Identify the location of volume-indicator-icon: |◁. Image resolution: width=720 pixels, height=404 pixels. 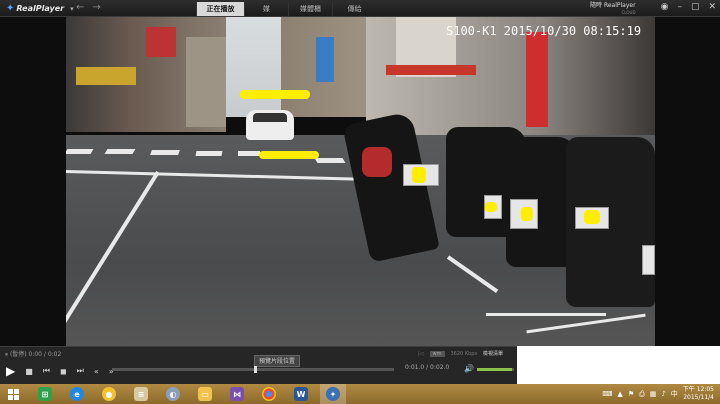
(421, 353).